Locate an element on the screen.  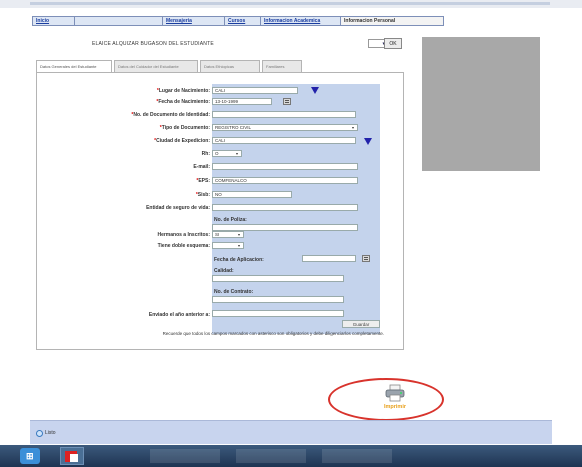
label-enviado-ano: Enviado el año anterior a: is located at coordinates (179, 315).